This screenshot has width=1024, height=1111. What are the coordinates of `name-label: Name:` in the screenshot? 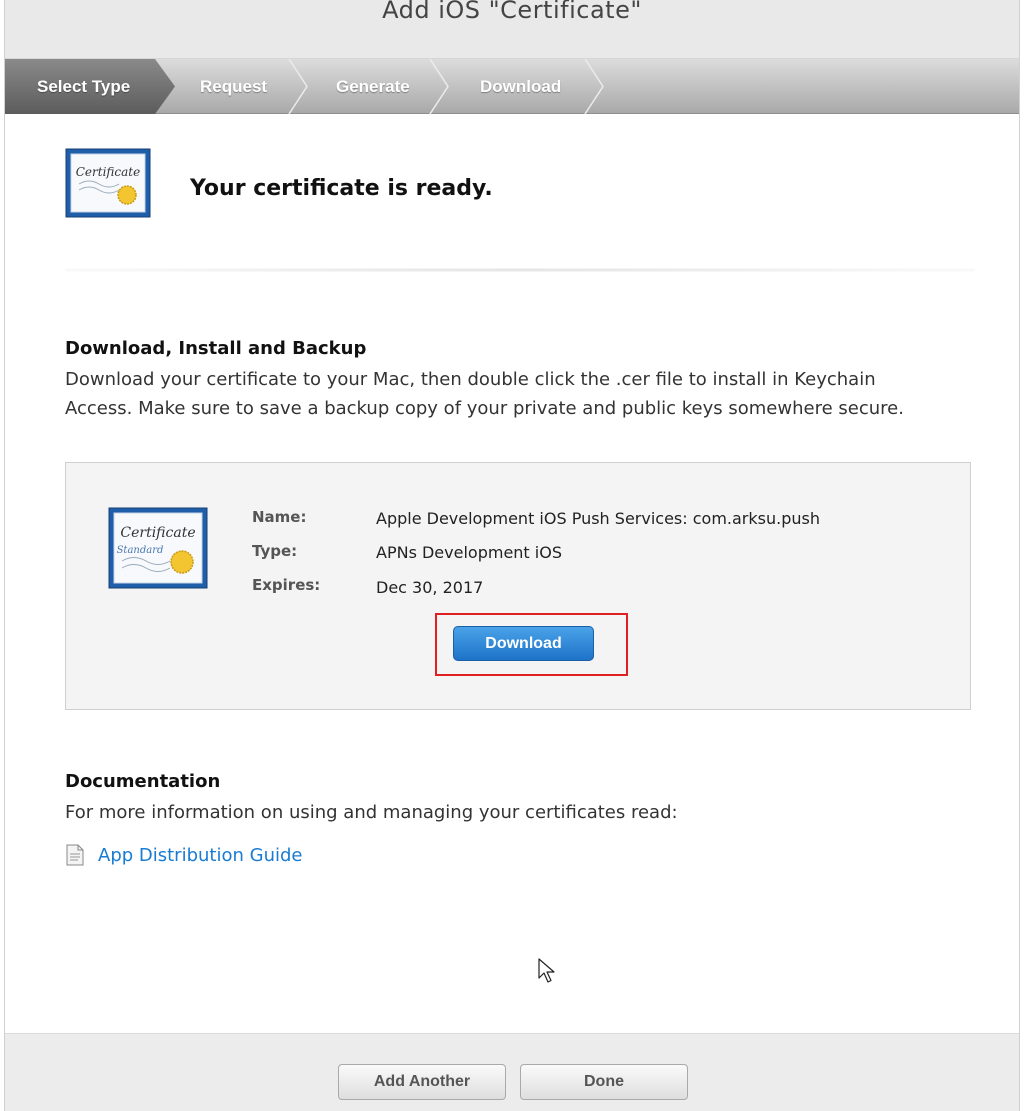 It's located at (279, 517).